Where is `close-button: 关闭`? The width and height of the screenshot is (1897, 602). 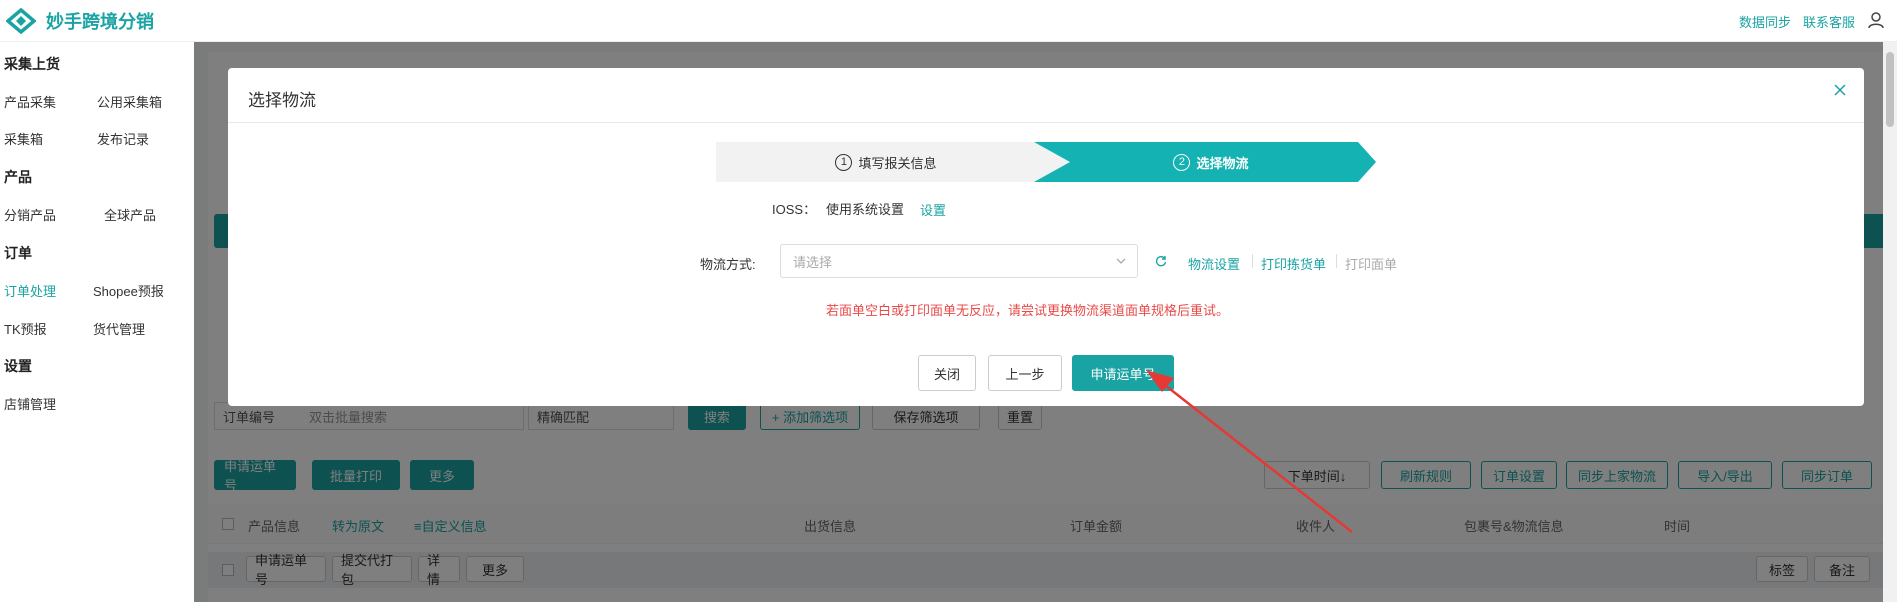
close-button: 关闭 is located at coordinates (947, 373).